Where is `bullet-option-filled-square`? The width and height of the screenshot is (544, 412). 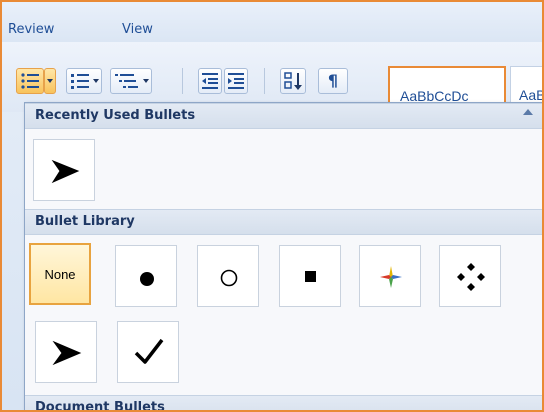 bullet-option-filled-square is located at coordinates (310, 276).